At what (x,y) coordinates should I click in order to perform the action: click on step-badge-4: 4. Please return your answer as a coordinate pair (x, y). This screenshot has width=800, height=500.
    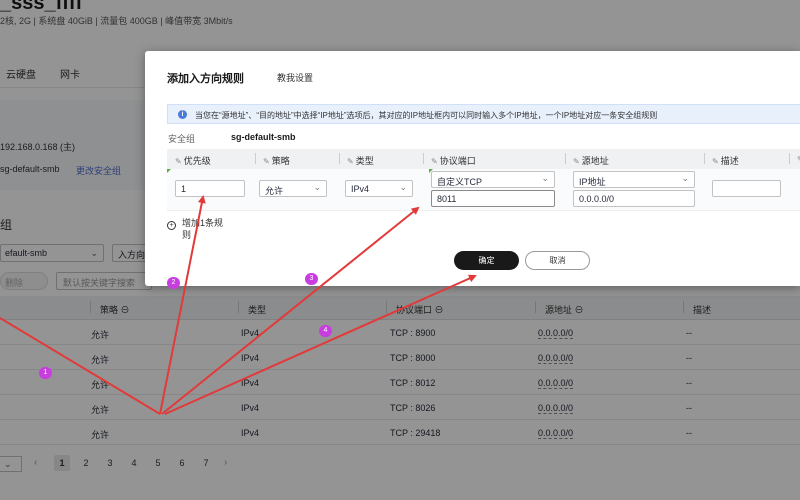
    Looking at the image, I should click on (325, 331).